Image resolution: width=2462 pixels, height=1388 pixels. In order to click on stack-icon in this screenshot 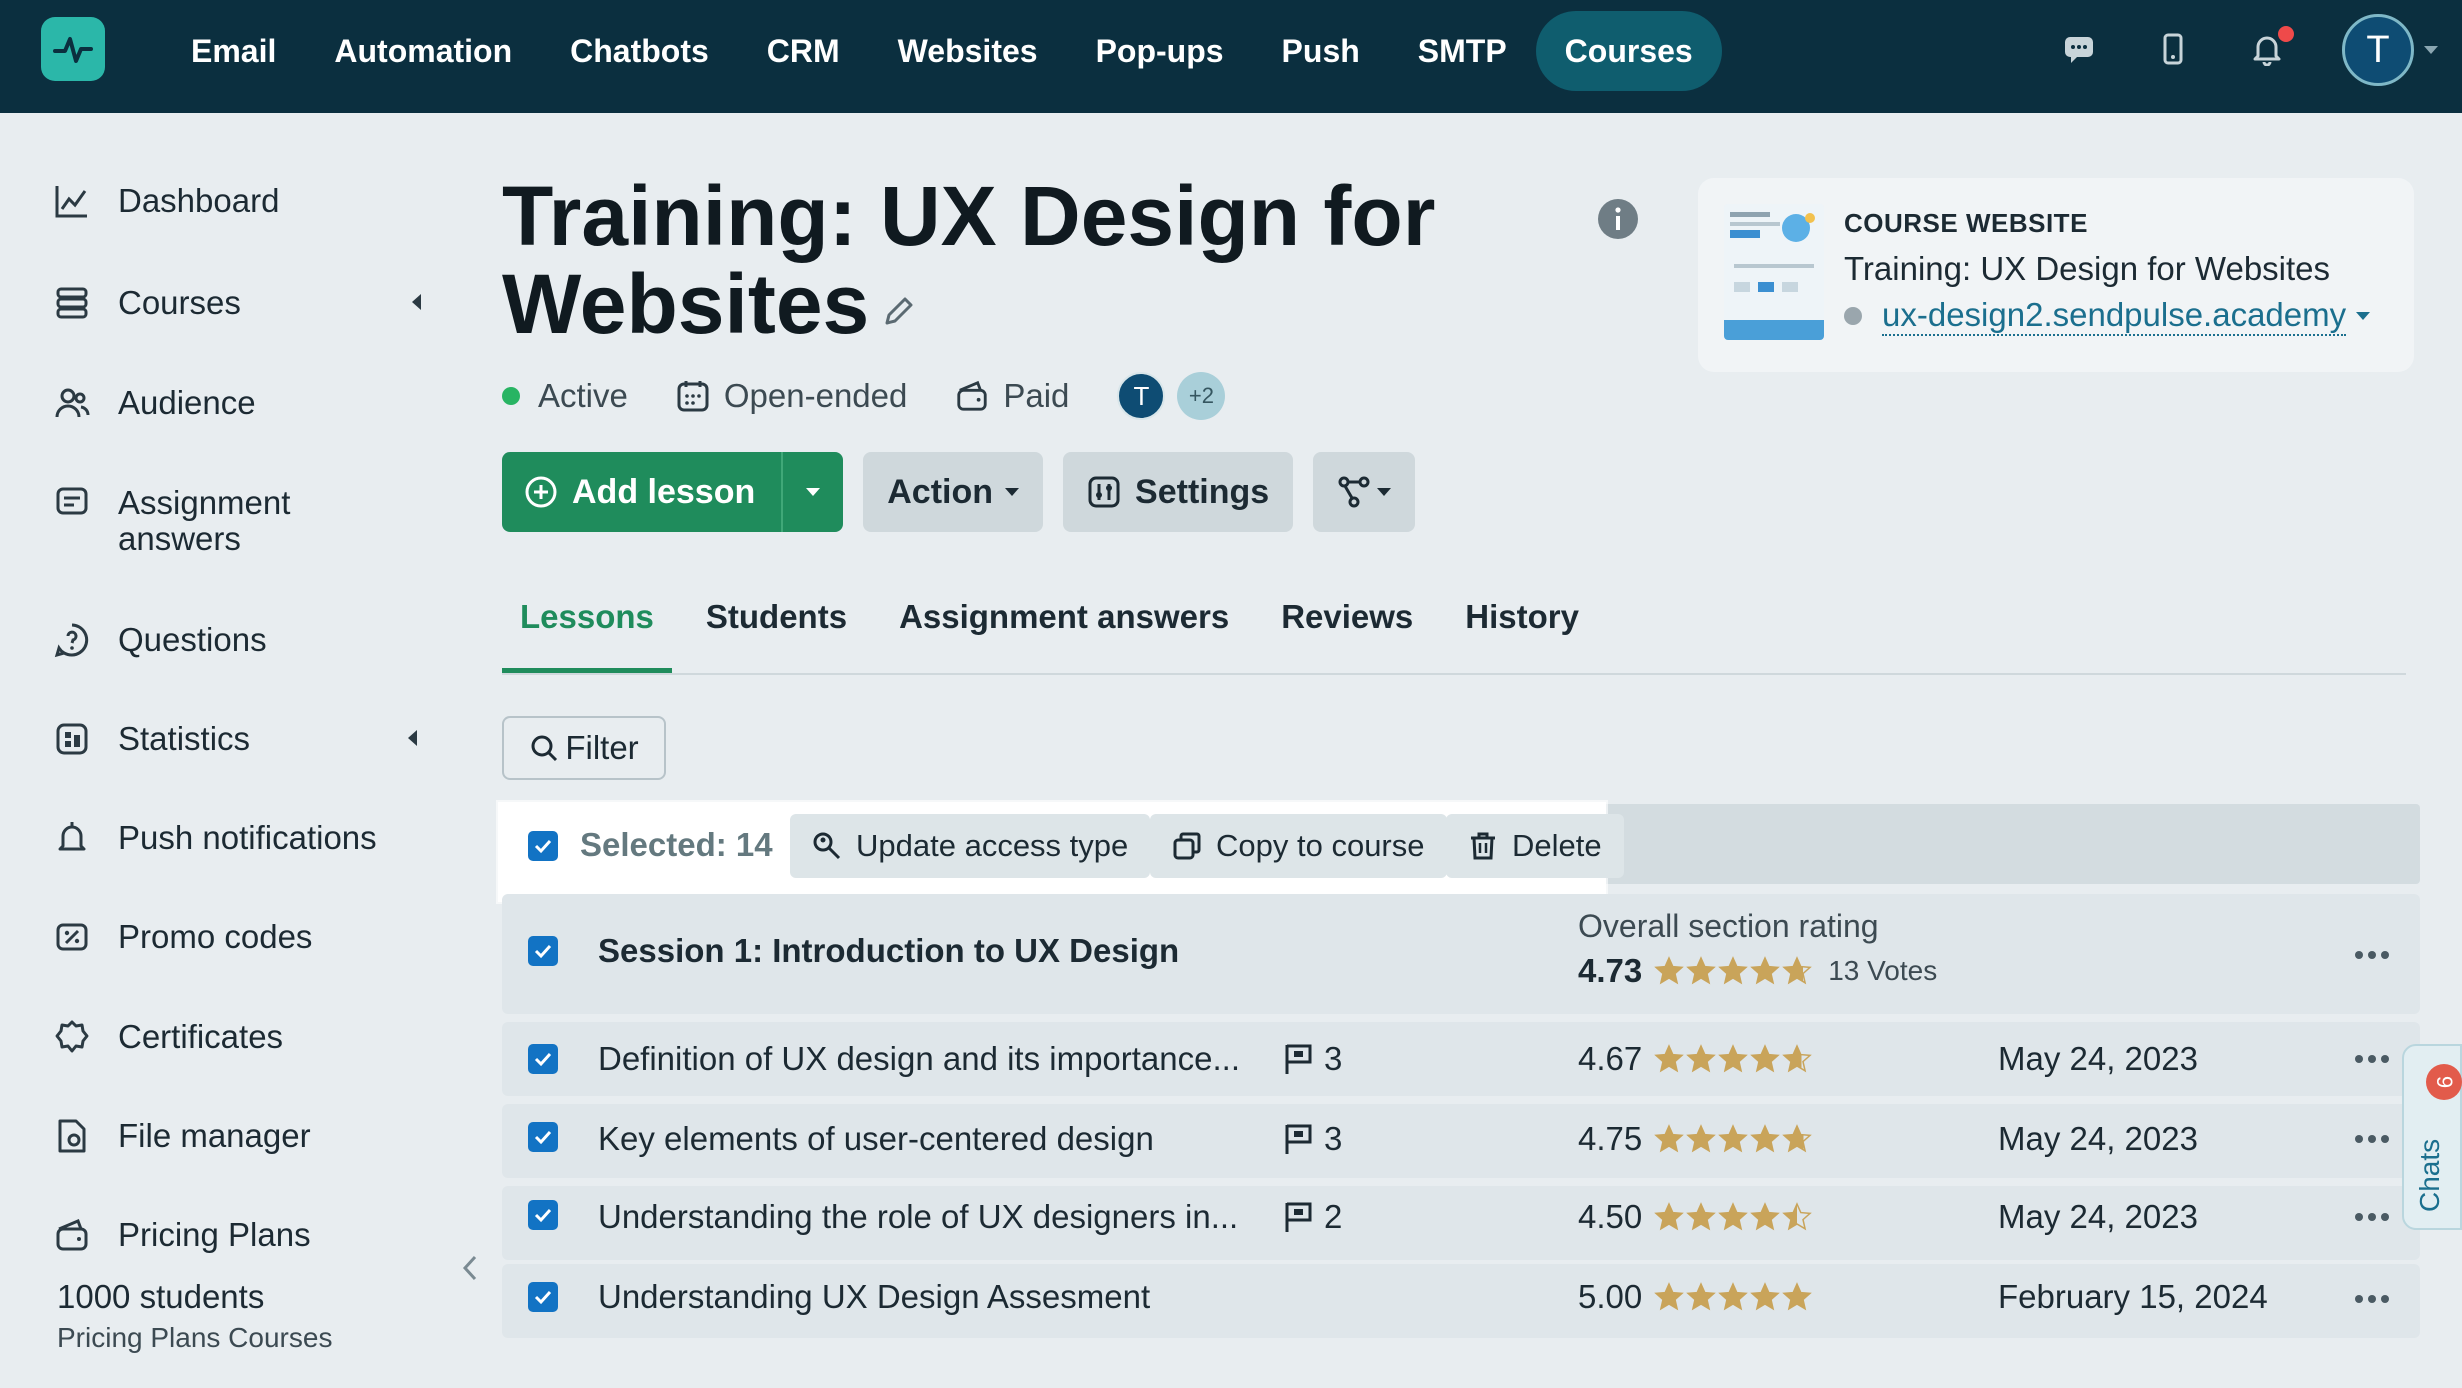, I will do `click(72, 303)`.